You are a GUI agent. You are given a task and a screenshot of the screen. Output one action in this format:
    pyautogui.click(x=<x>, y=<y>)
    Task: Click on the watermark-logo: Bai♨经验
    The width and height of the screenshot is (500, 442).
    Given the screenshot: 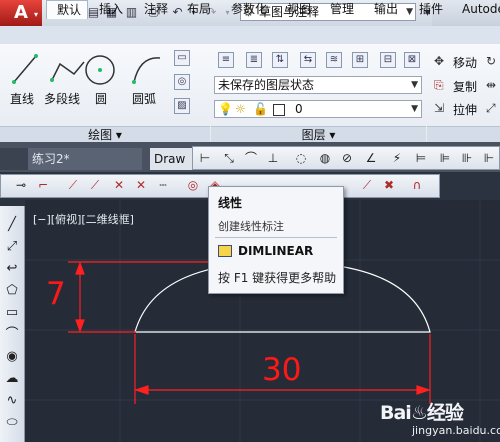 What is the action you would take?
    pyautogui.click(x=422, y=413)
    